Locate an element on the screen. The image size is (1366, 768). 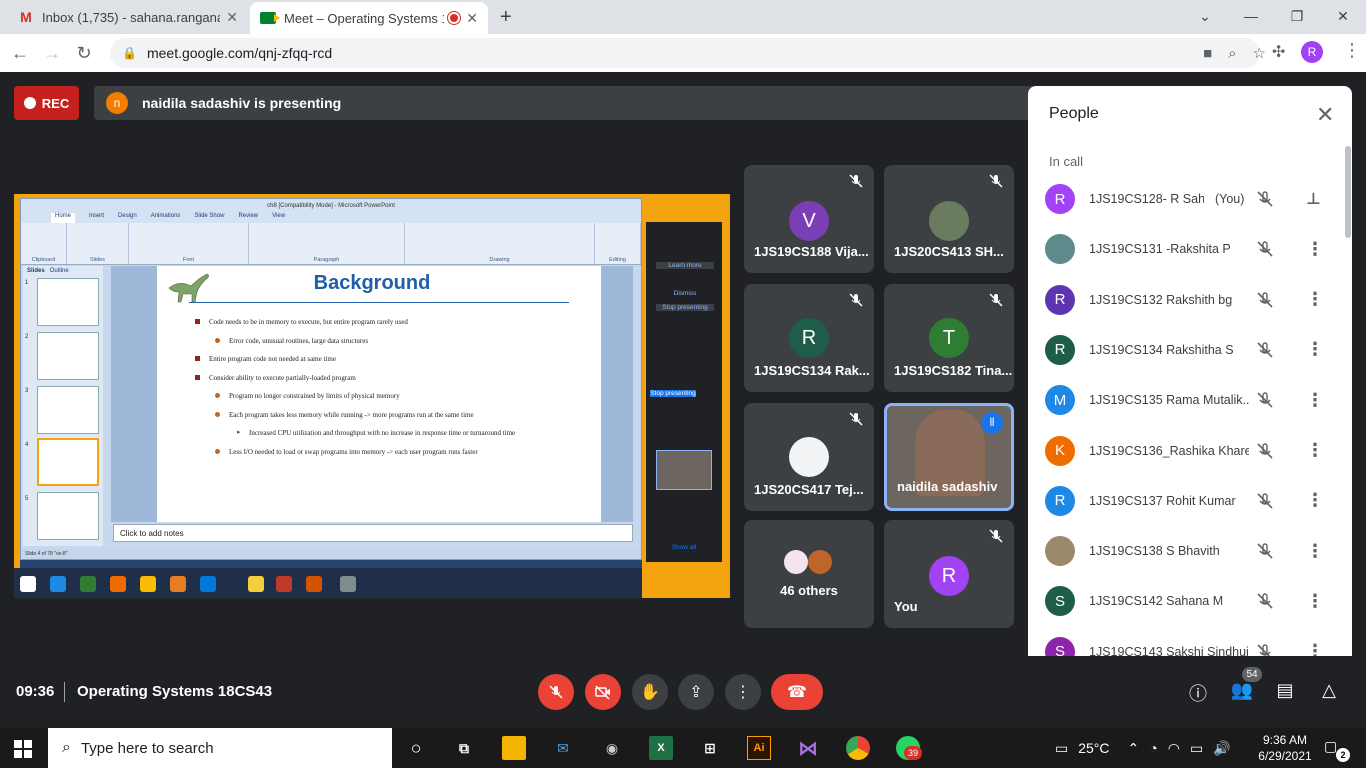
more-options-button: ⋮ is located at coordinates (743, 692).